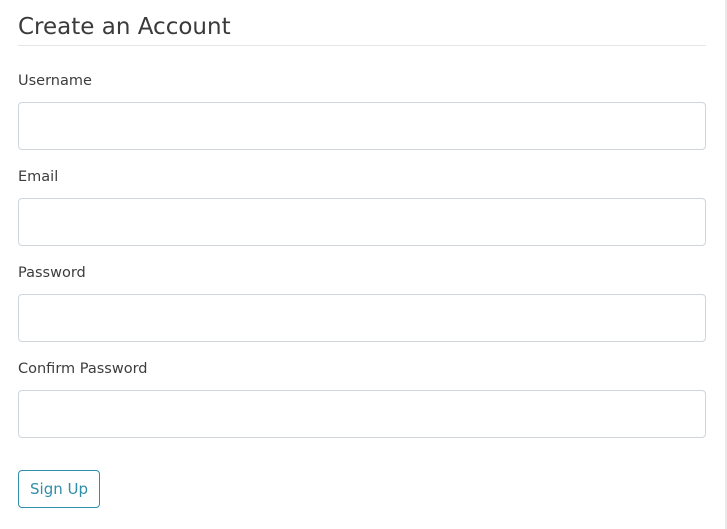 The height and width of the screenshot is (529, 727). What do you see at coordinates (362, 318) in the screenshot?
I see `password-input` at bounding box center [362, 318].